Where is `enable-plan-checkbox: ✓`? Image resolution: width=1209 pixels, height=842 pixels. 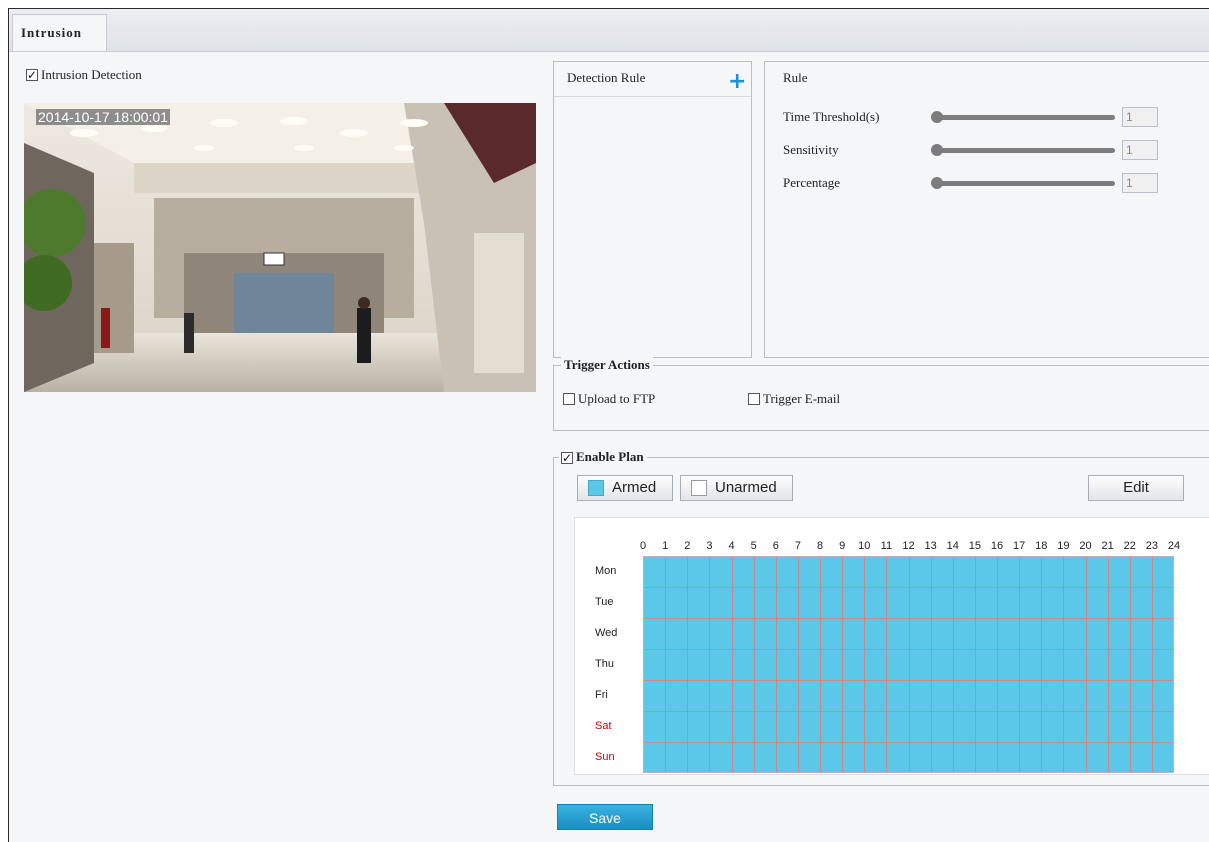 enable-plan-checkbox: ✓ is located at coordinates (567, 458).